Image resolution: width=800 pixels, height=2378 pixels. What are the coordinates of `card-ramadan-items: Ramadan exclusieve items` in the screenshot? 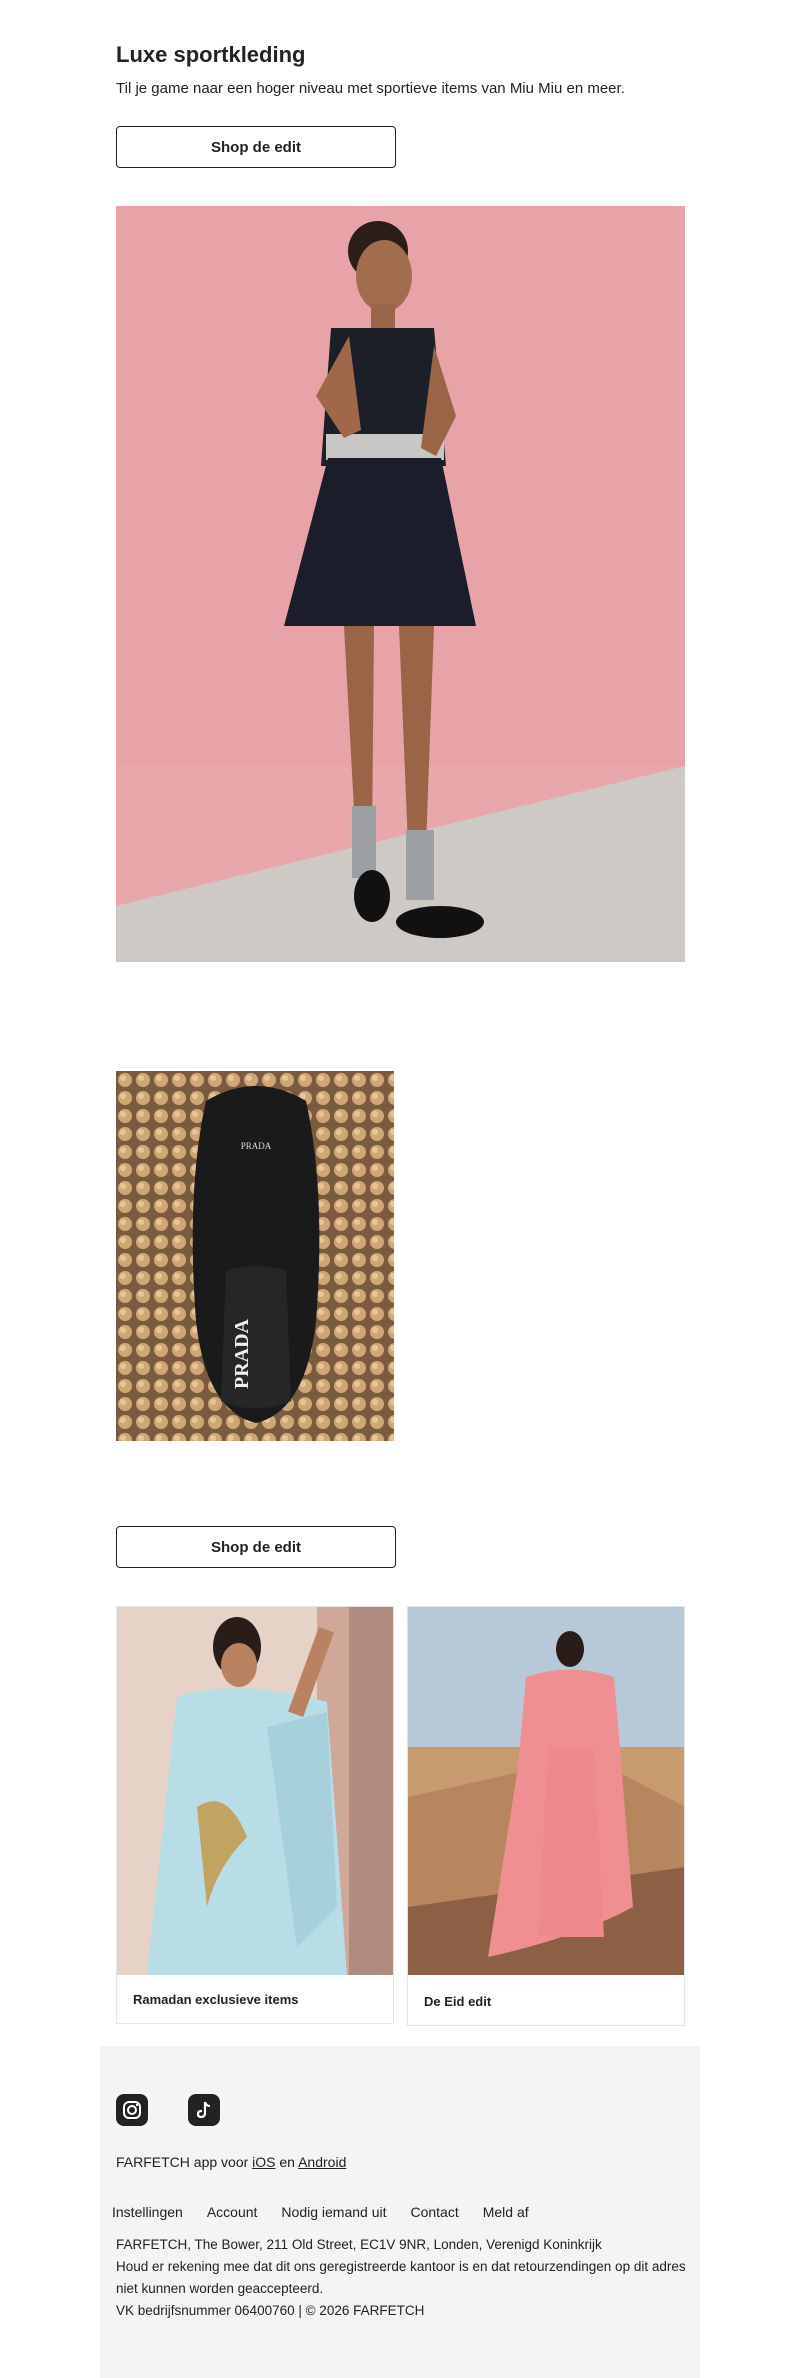 It's located at (255, 1815).